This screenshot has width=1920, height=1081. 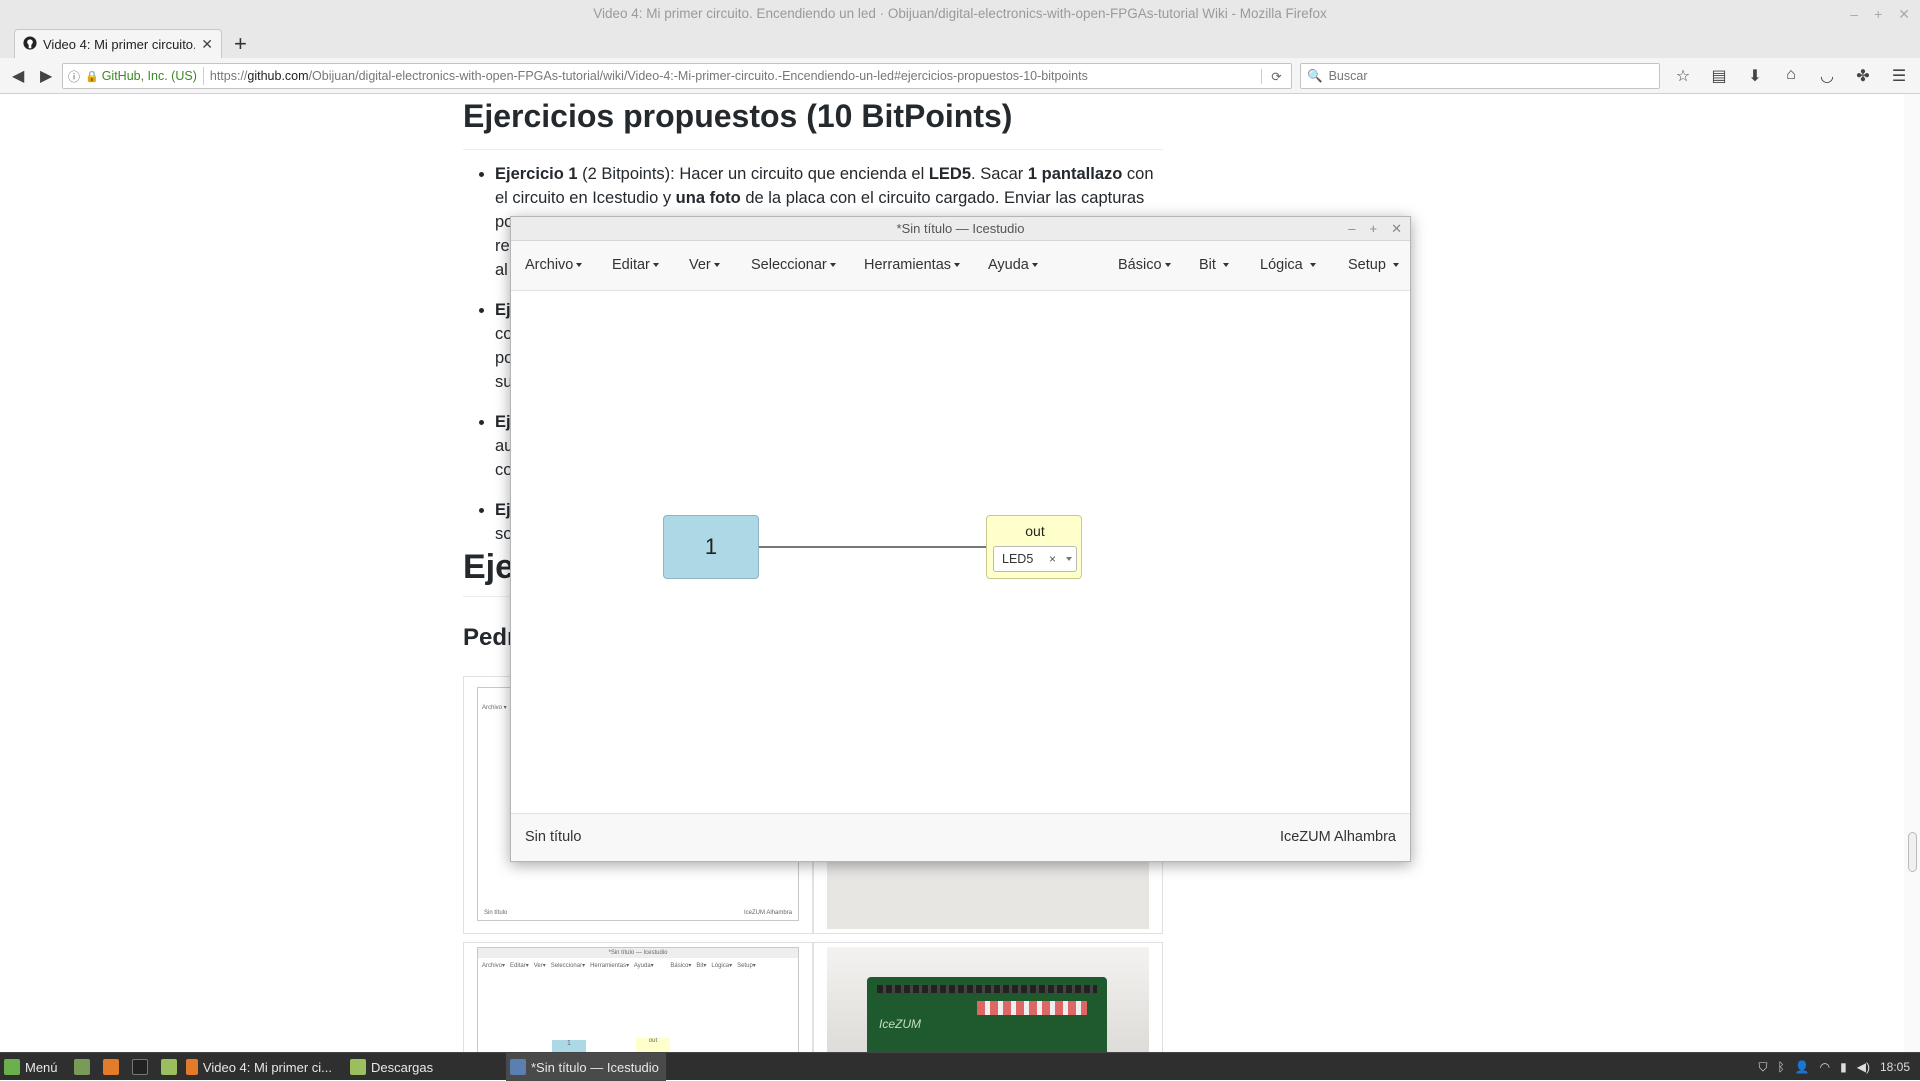 What do you see at coordinates (1276, 76) in the screenshot?
I see `reload-icon: ⟳` at bounding box center [1276, 76].